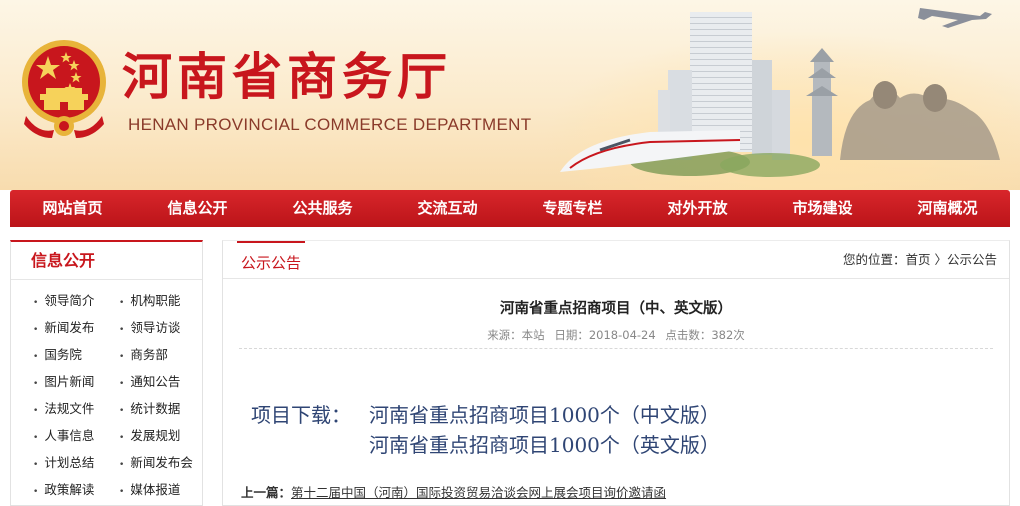 The width and height of the screenshot is (1020, 506). Describe the element at coordinates (162, 382) in the screenshot. I see `sidebar-item-notices: • 通知公告` at that location.